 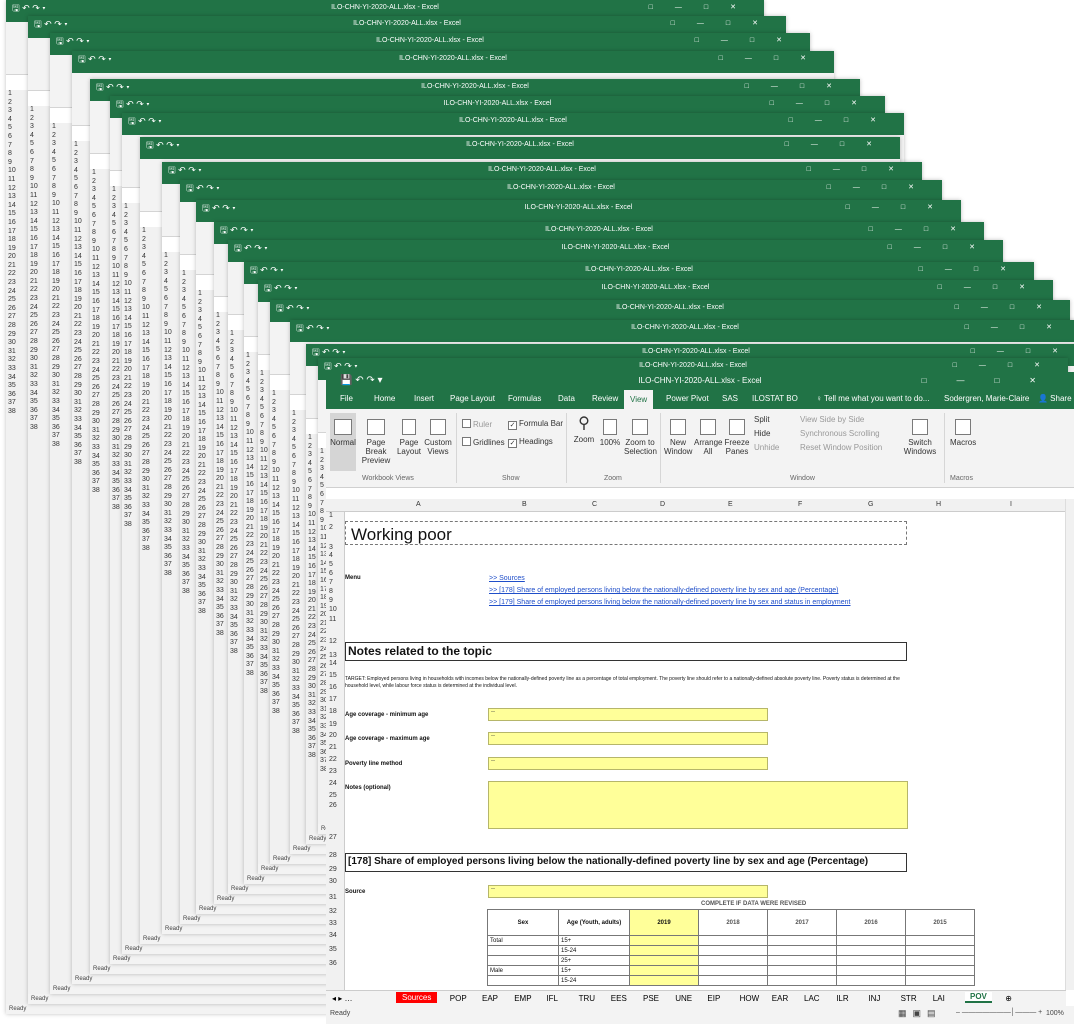 I want to click on source-input: --, so click(x=628, y=891).